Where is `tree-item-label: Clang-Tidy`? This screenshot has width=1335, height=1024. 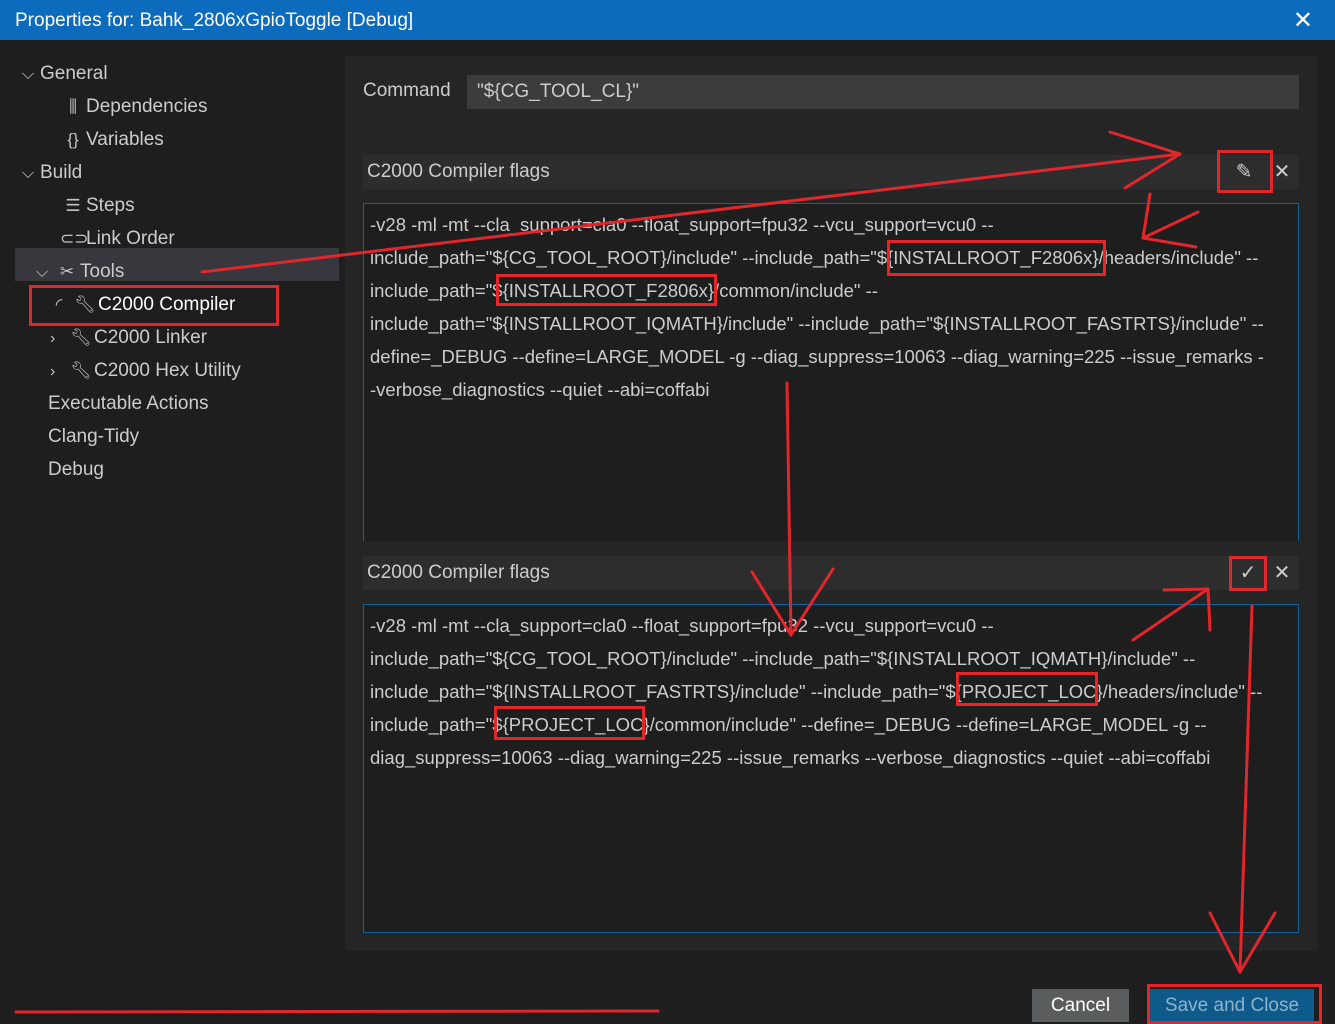
tree-item-label: Clang-Tidy is located at coordinates (94, 436).